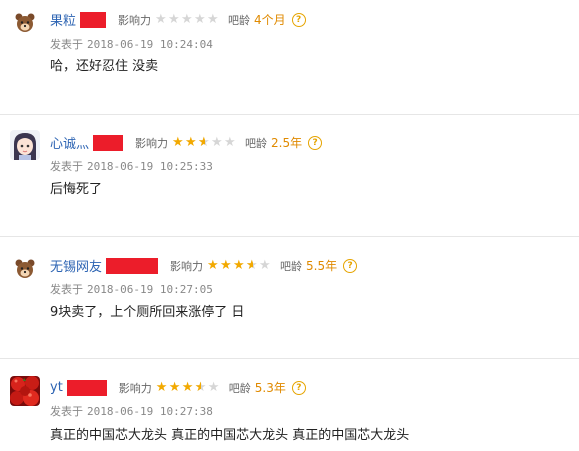  I want to click on post-time-value: 2018-06-19 10:27:38, so click(150, 411).